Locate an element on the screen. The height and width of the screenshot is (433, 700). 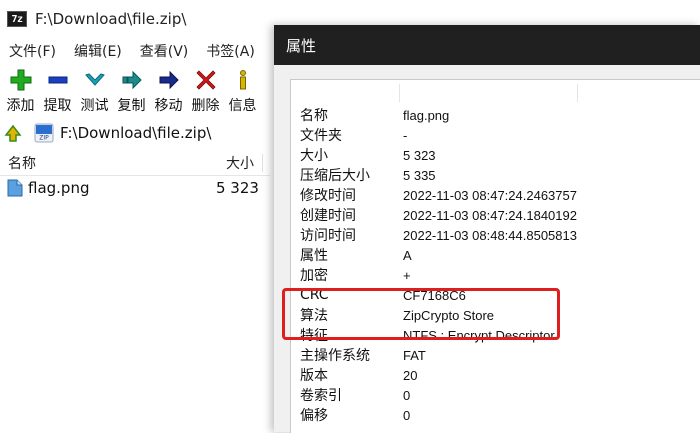
column-size-header: 大小 is located at coordinates (240, 163).